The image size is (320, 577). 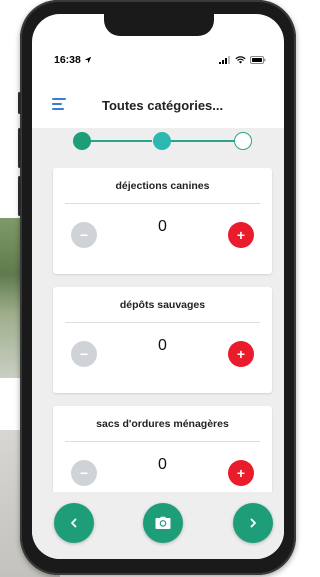 I want to click on chevron-right-icon, so click(x=253, y=523).